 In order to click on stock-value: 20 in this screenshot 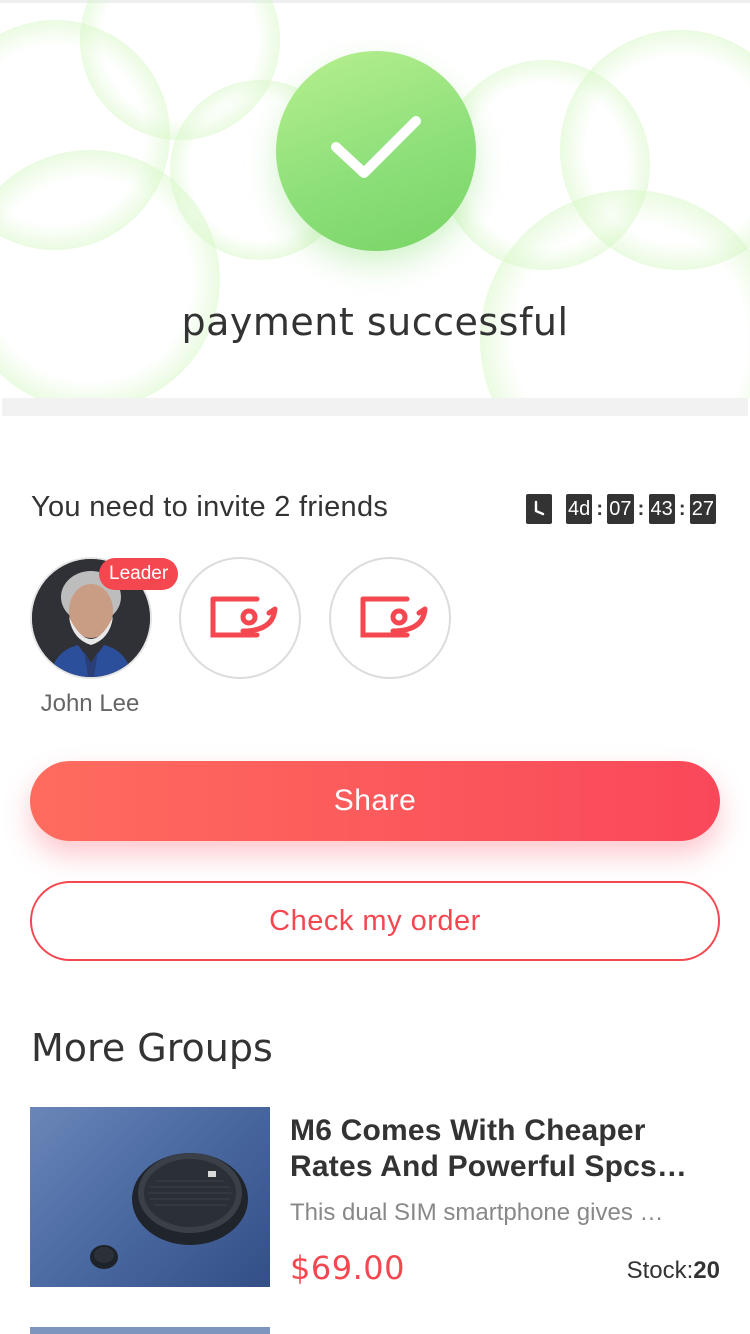, I will do `click(706, 1270)`.